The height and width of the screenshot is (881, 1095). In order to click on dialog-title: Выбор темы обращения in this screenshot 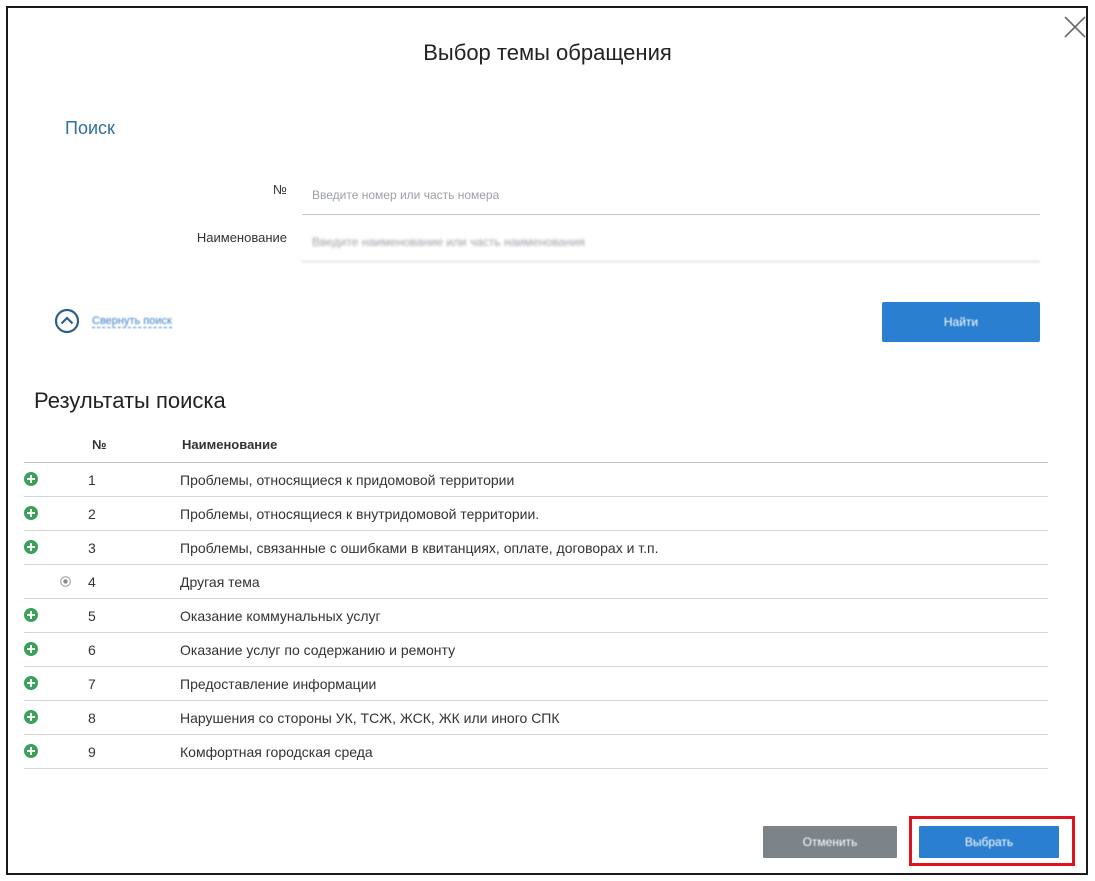, I will do `click(547, 52)`.